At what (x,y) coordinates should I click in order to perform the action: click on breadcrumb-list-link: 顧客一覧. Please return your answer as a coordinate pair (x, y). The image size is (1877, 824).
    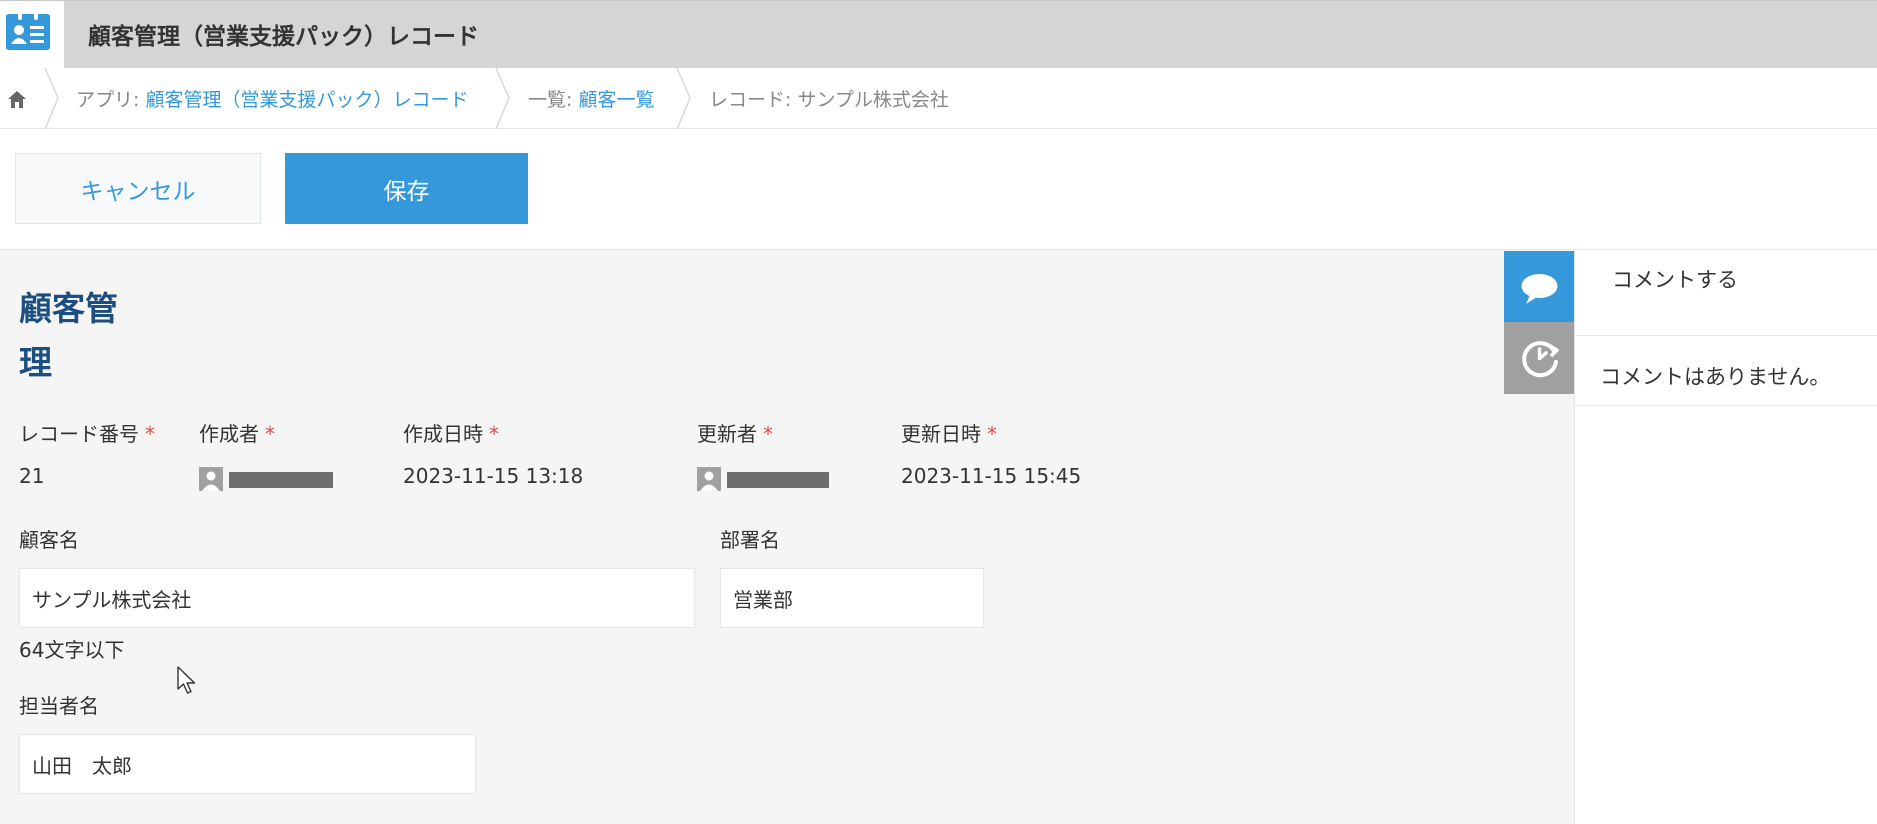
    Looking at the image, I should click on (616, 100).